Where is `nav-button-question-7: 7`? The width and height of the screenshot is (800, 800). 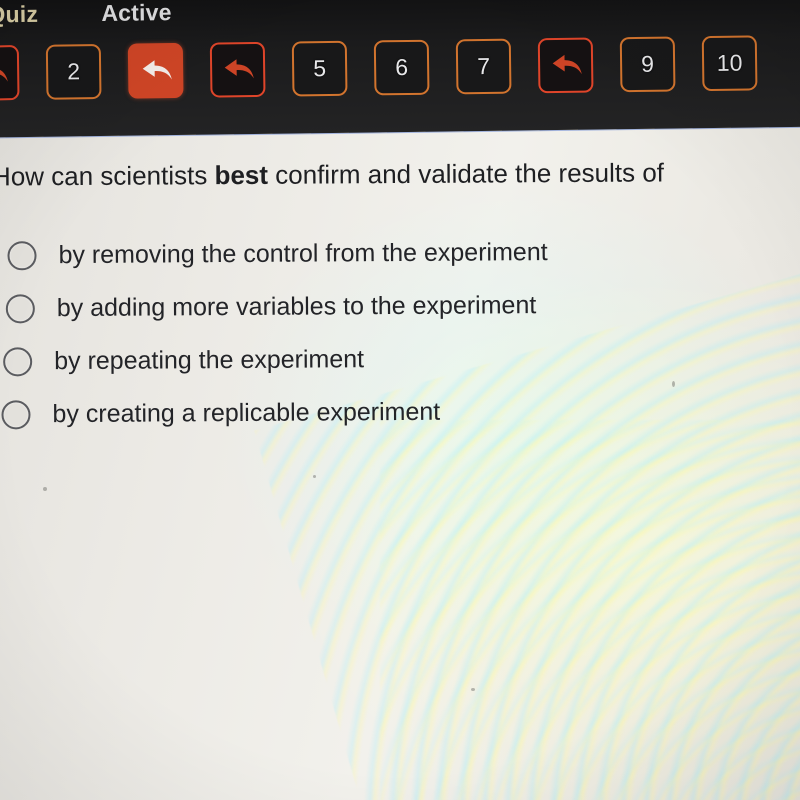 nav-button-question-7: 7 is located at coordinates (483, 66).